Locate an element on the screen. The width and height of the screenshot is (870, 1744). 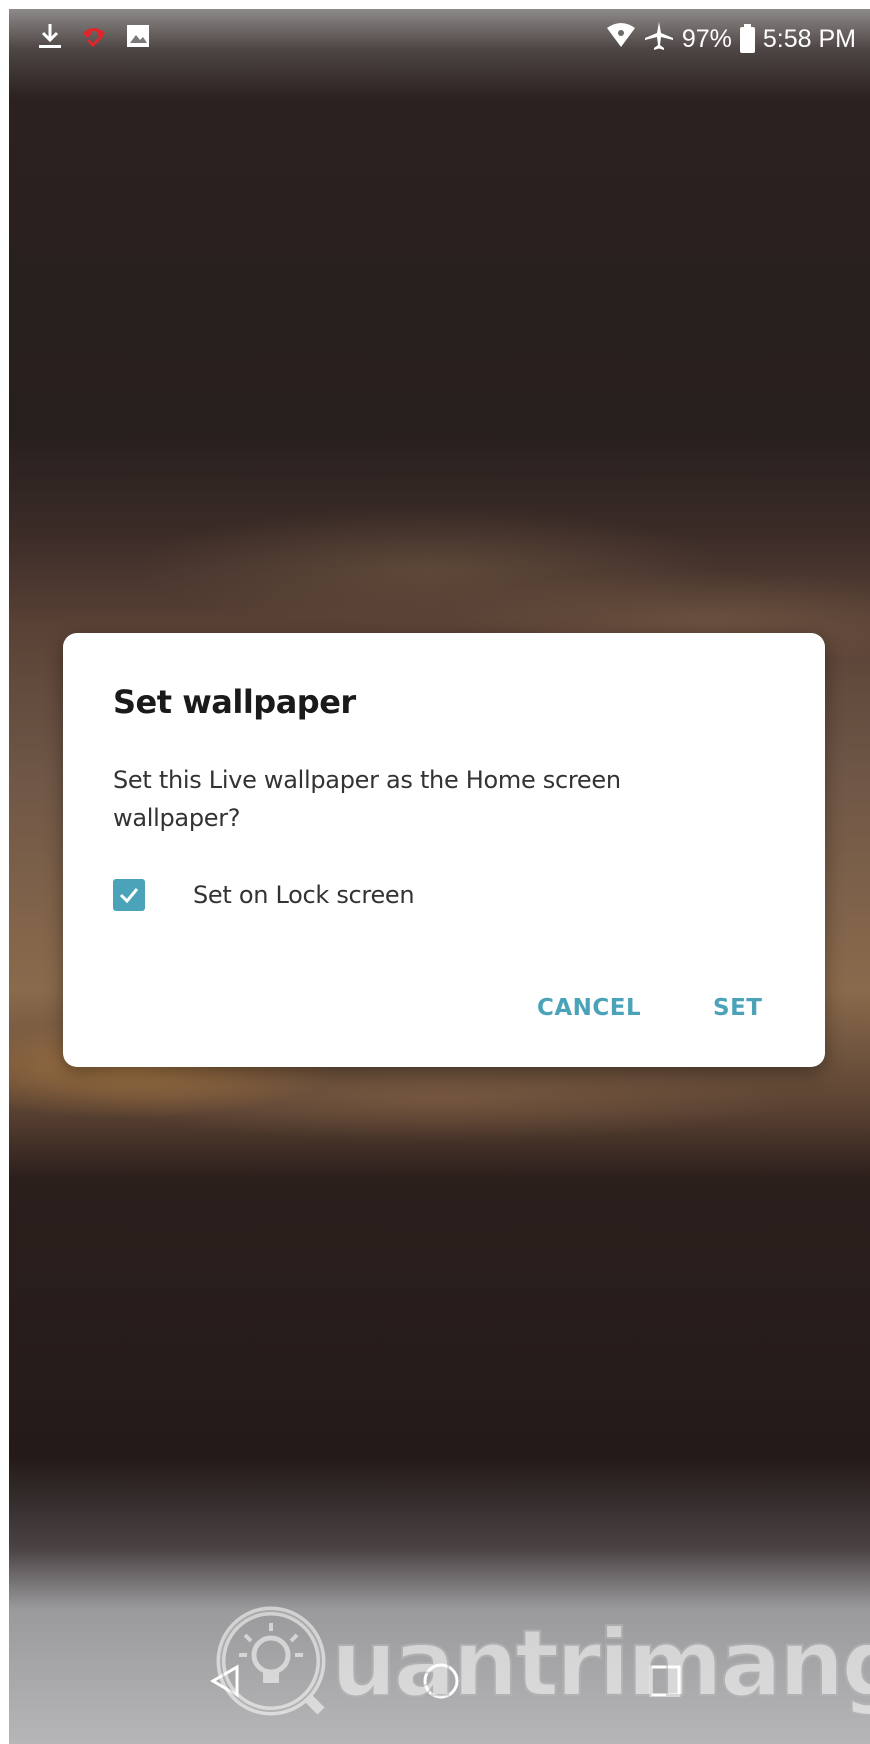
status-bar: 97% 5:58 PM is located at coordinates (439, 37).